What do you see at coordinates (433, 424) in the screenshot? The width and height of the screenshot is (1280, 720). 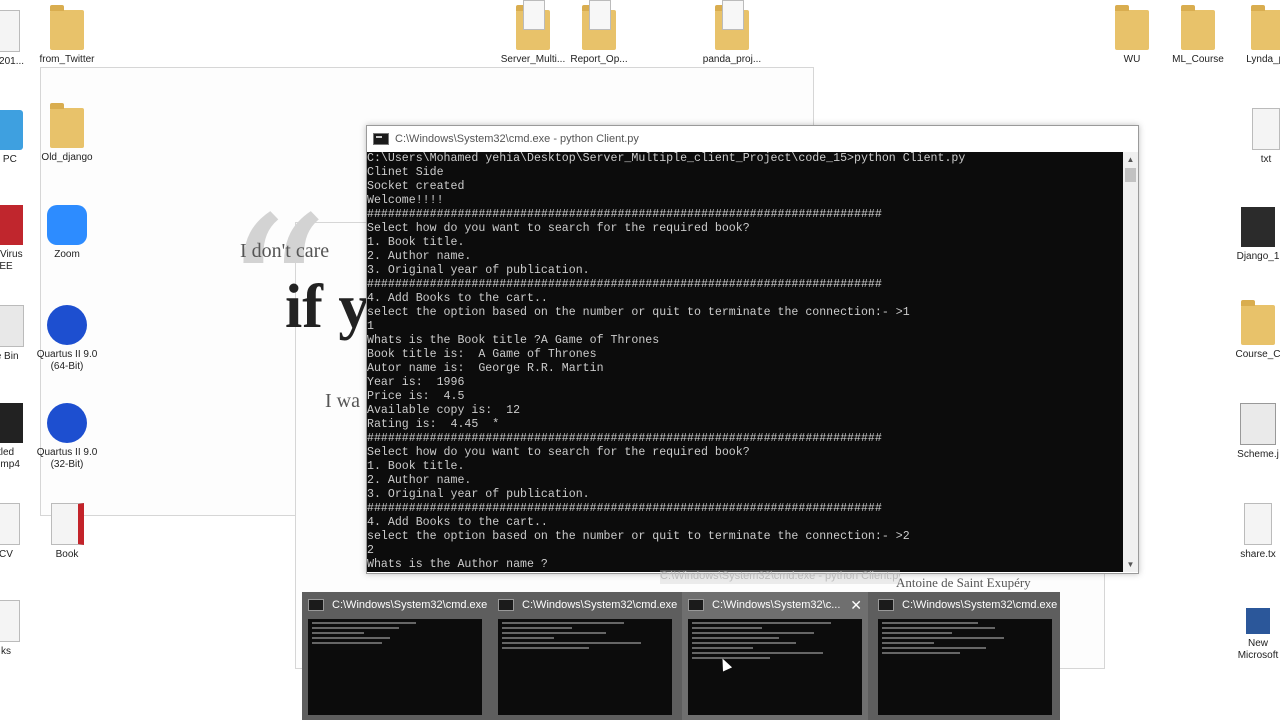 I see `console-line: Rating is: 4.45 *` at bounding box center [433, 424].